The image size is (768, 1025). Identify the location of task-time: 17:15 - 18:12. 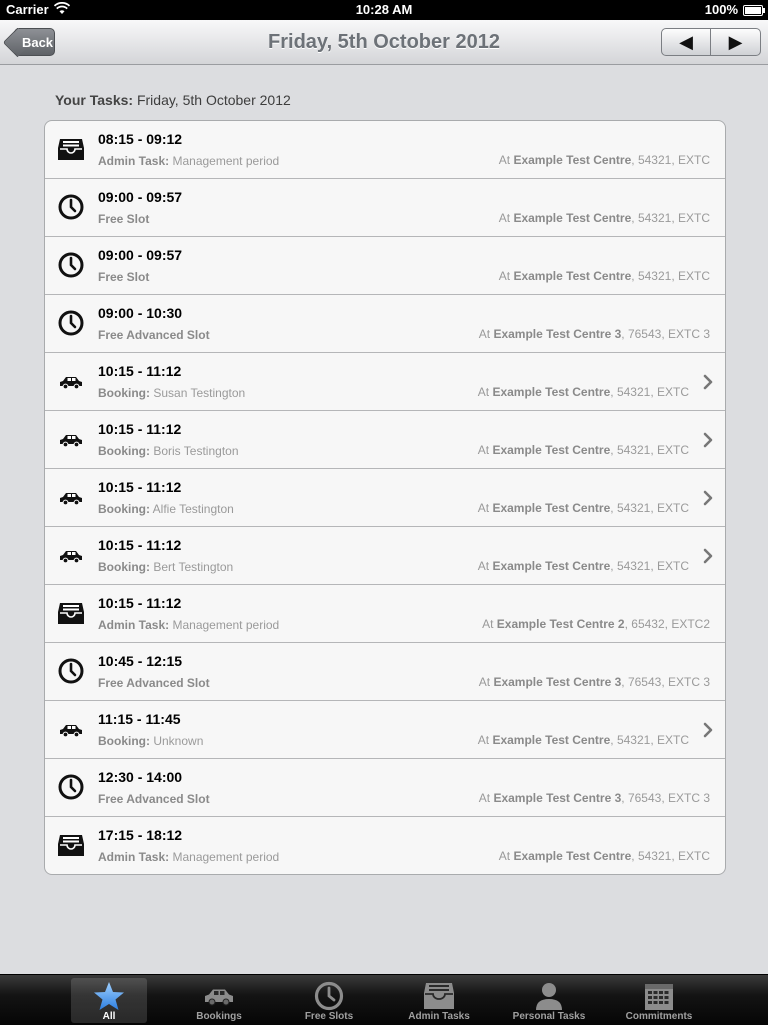
(140, 835).